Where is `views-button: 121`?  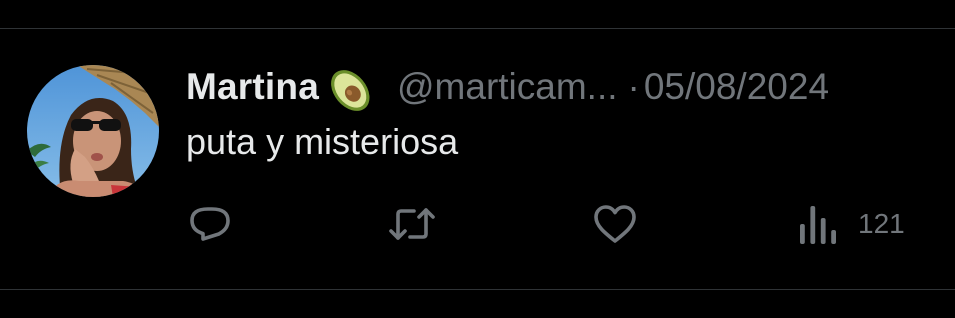
views-button: 121 is located at coordinates (850, 224).